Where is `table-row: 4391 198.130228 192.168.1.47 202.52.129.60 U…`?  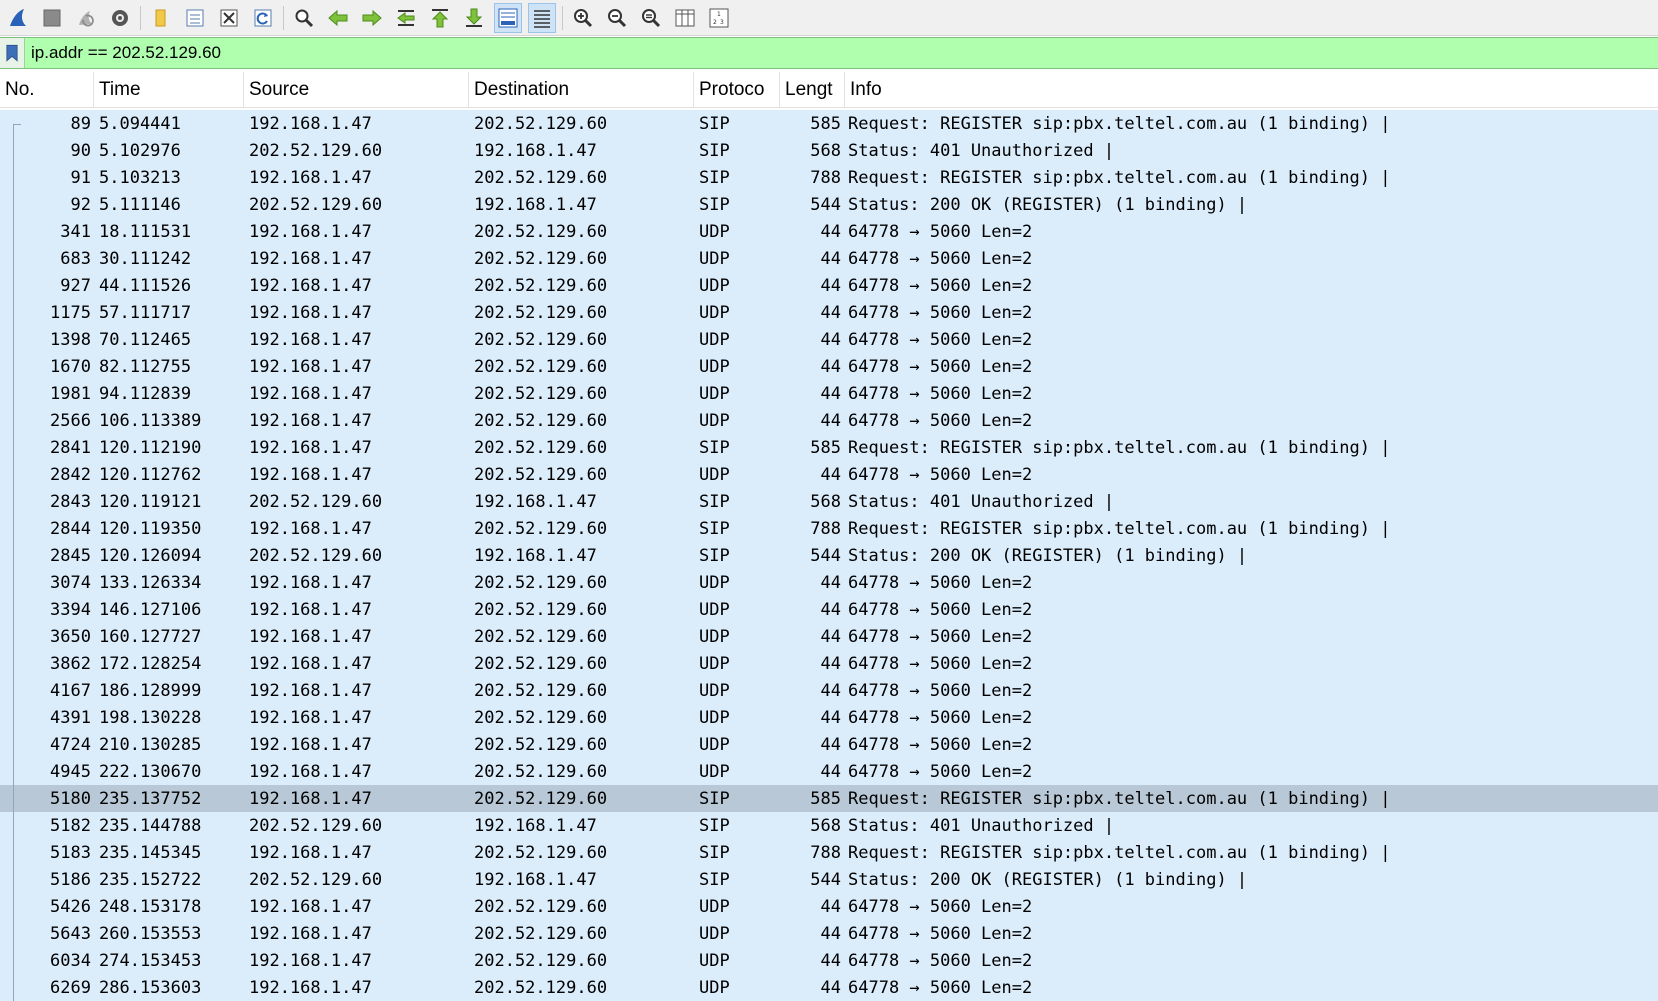
table-row: 4391 198.130228 192.168.1.47 202.52.129.60 U… is located at coordinates (829, 717).